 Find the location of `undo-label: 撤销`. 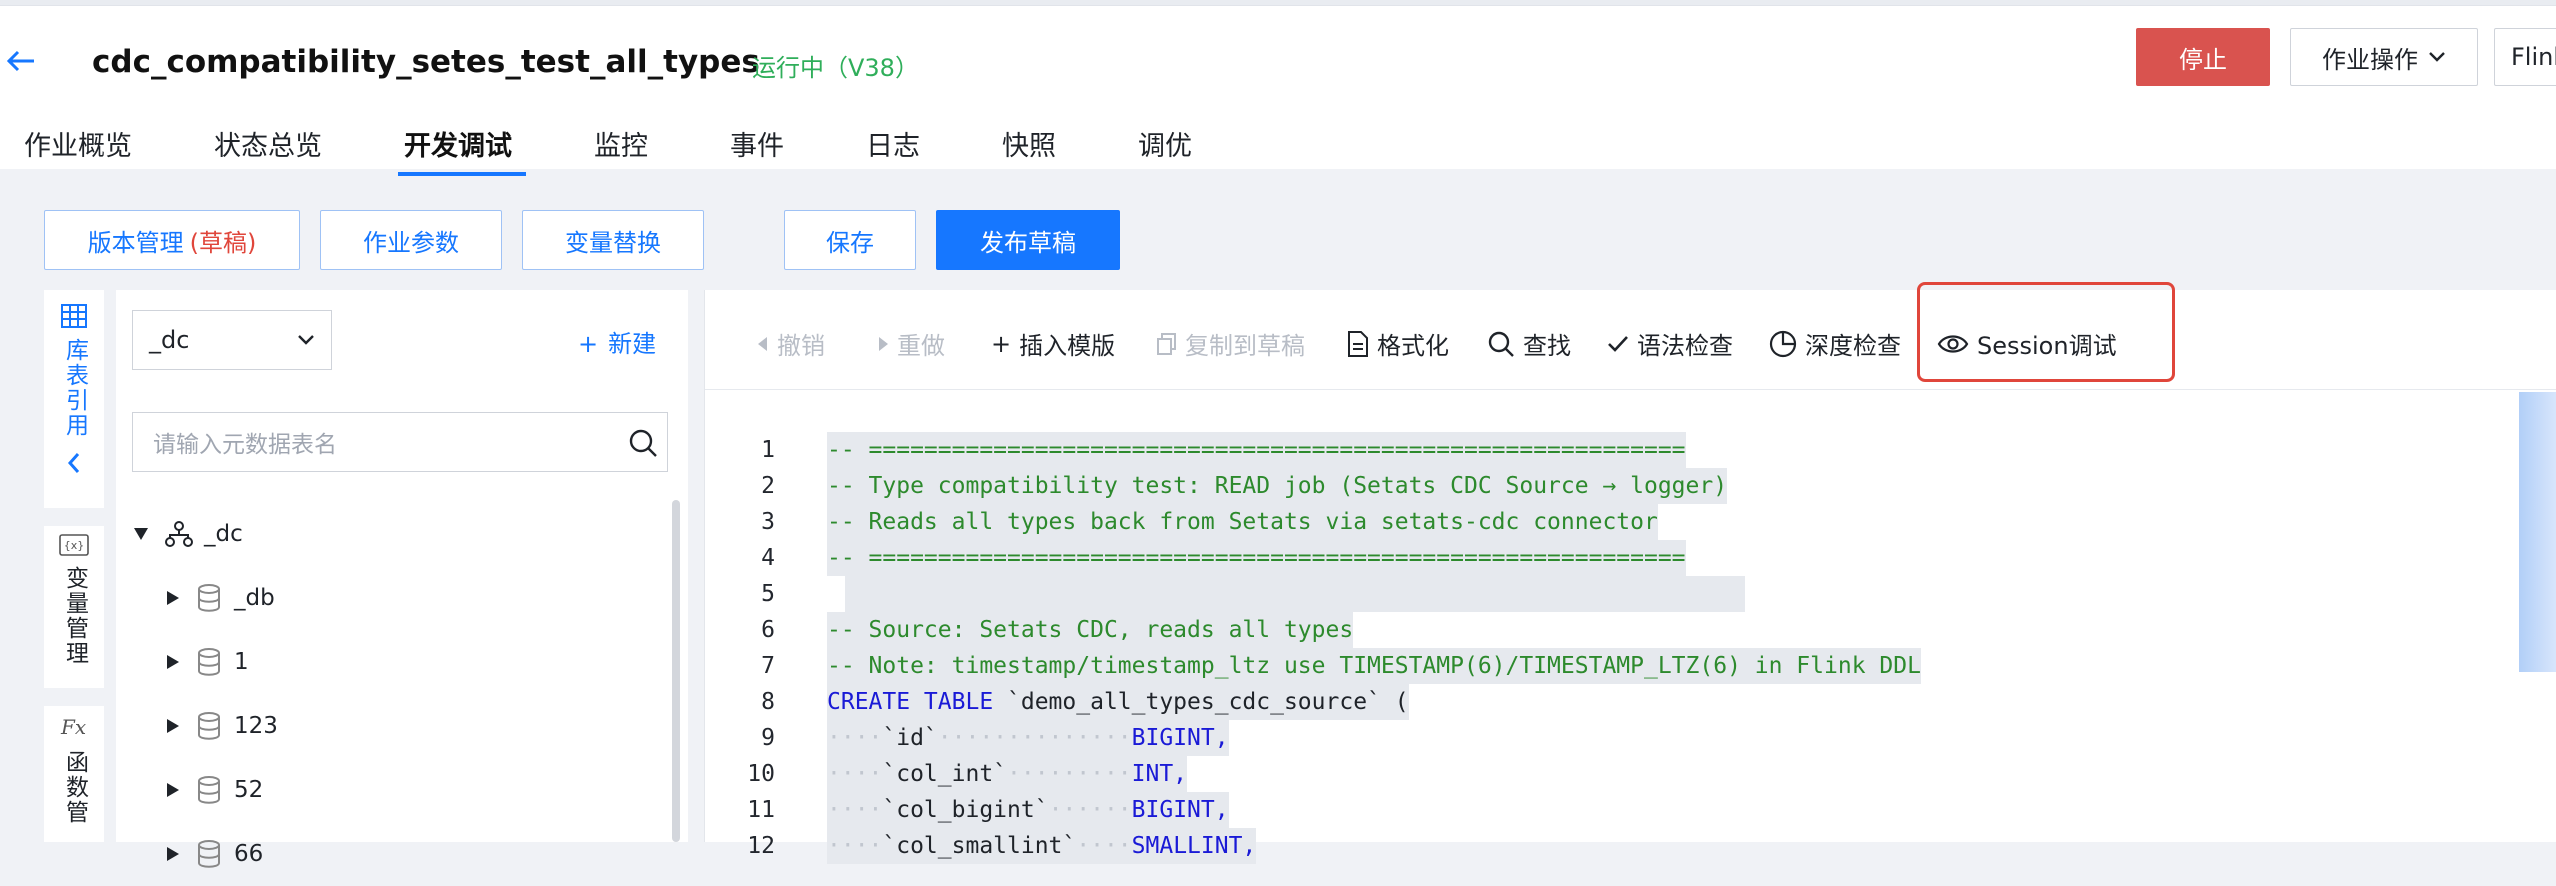

undo-label: 撤销 is located at coordinates (801, 346).